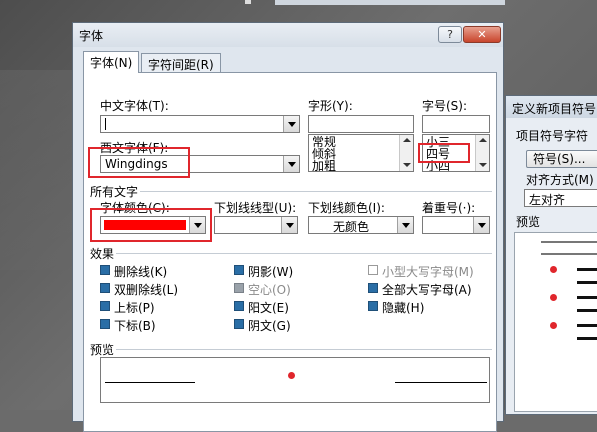  Describe the element at coordinates (324, 166) in the screenshot. I see `style-option: 加粗` at that location.